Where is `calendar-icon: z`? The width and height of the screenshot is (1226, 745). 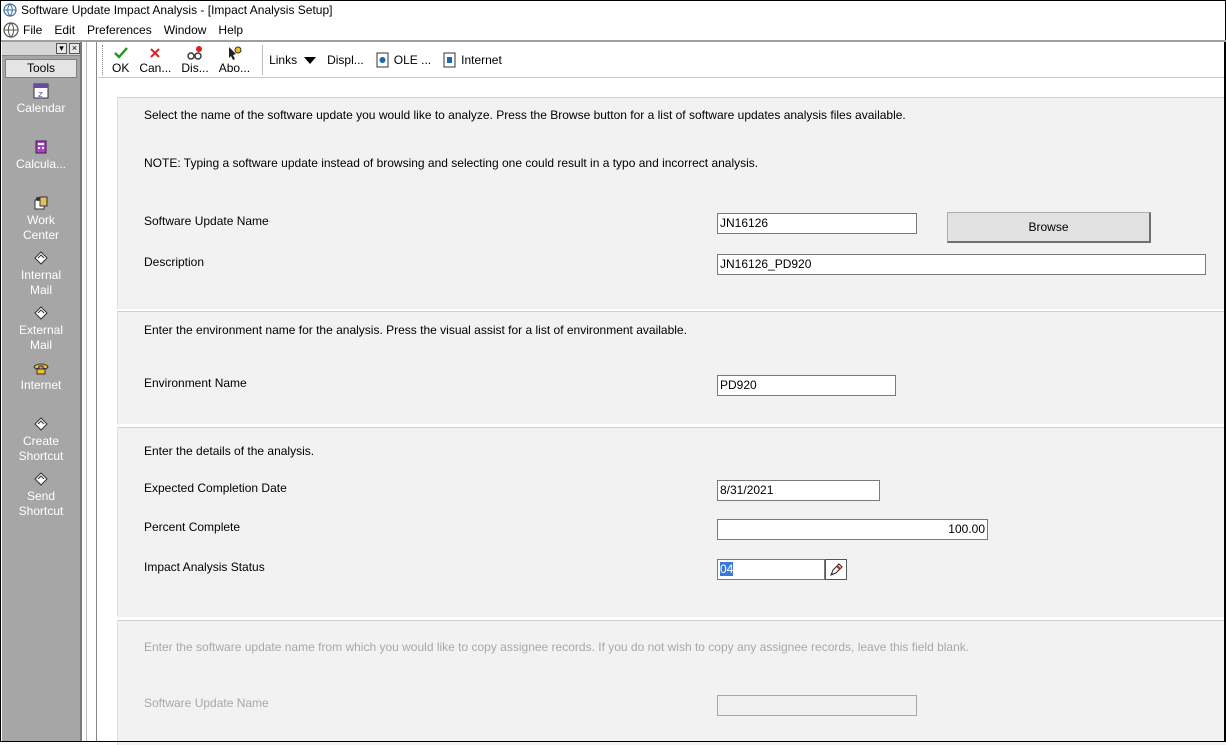 calendar-icon: z is located at coordinates (41, 91).